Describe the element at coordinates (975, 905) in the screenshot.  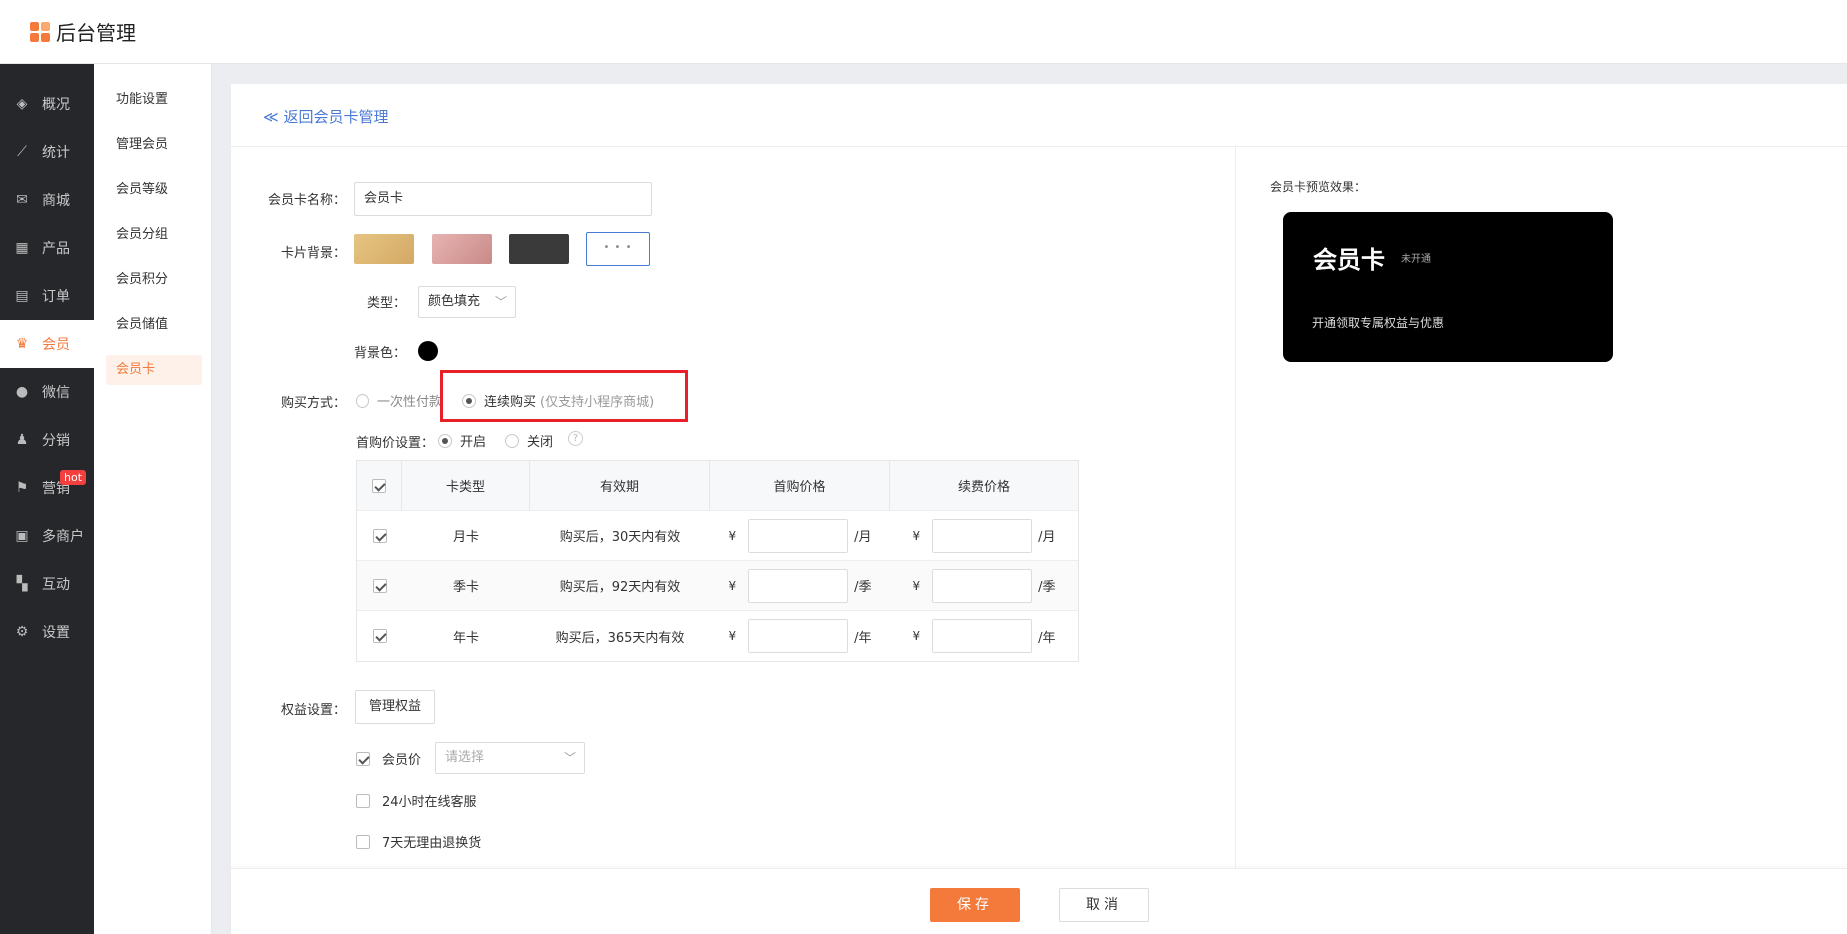
I see `save-button: 保存` at that location.